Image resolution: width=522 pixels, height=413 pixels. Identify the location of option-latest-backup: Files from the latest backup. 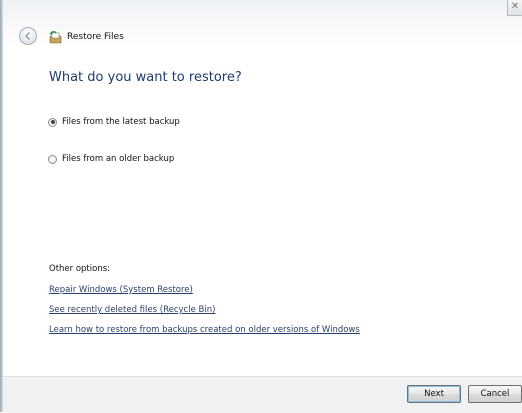
(114, 122).